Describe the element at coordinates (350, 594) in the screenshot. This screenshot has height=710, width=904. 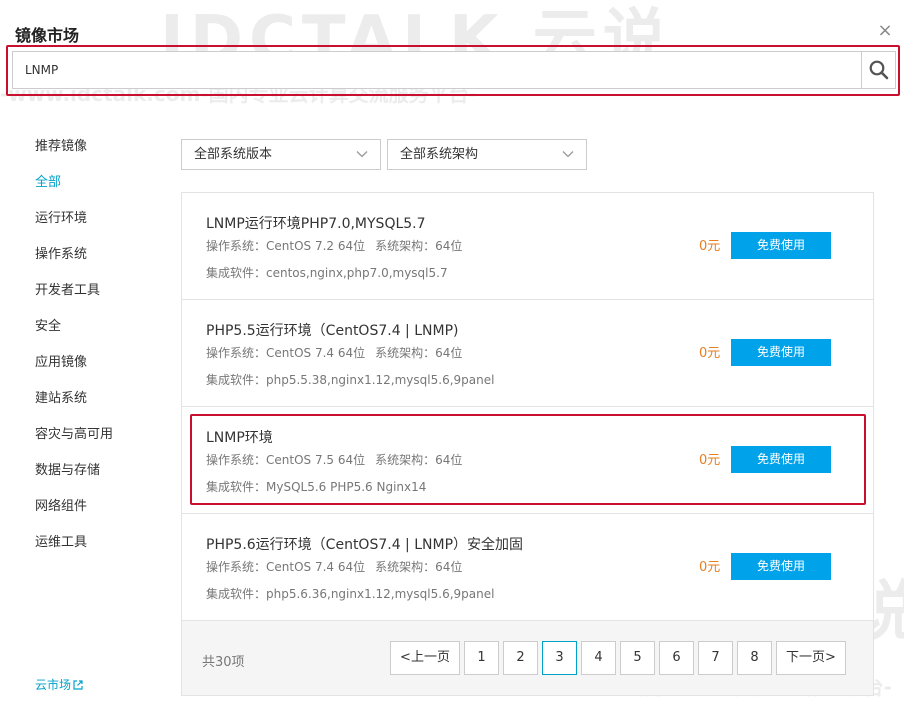
I see `image-software: 集成软件：php5.6.36,nginx1.12,mysql5.6,9panel` at that location.